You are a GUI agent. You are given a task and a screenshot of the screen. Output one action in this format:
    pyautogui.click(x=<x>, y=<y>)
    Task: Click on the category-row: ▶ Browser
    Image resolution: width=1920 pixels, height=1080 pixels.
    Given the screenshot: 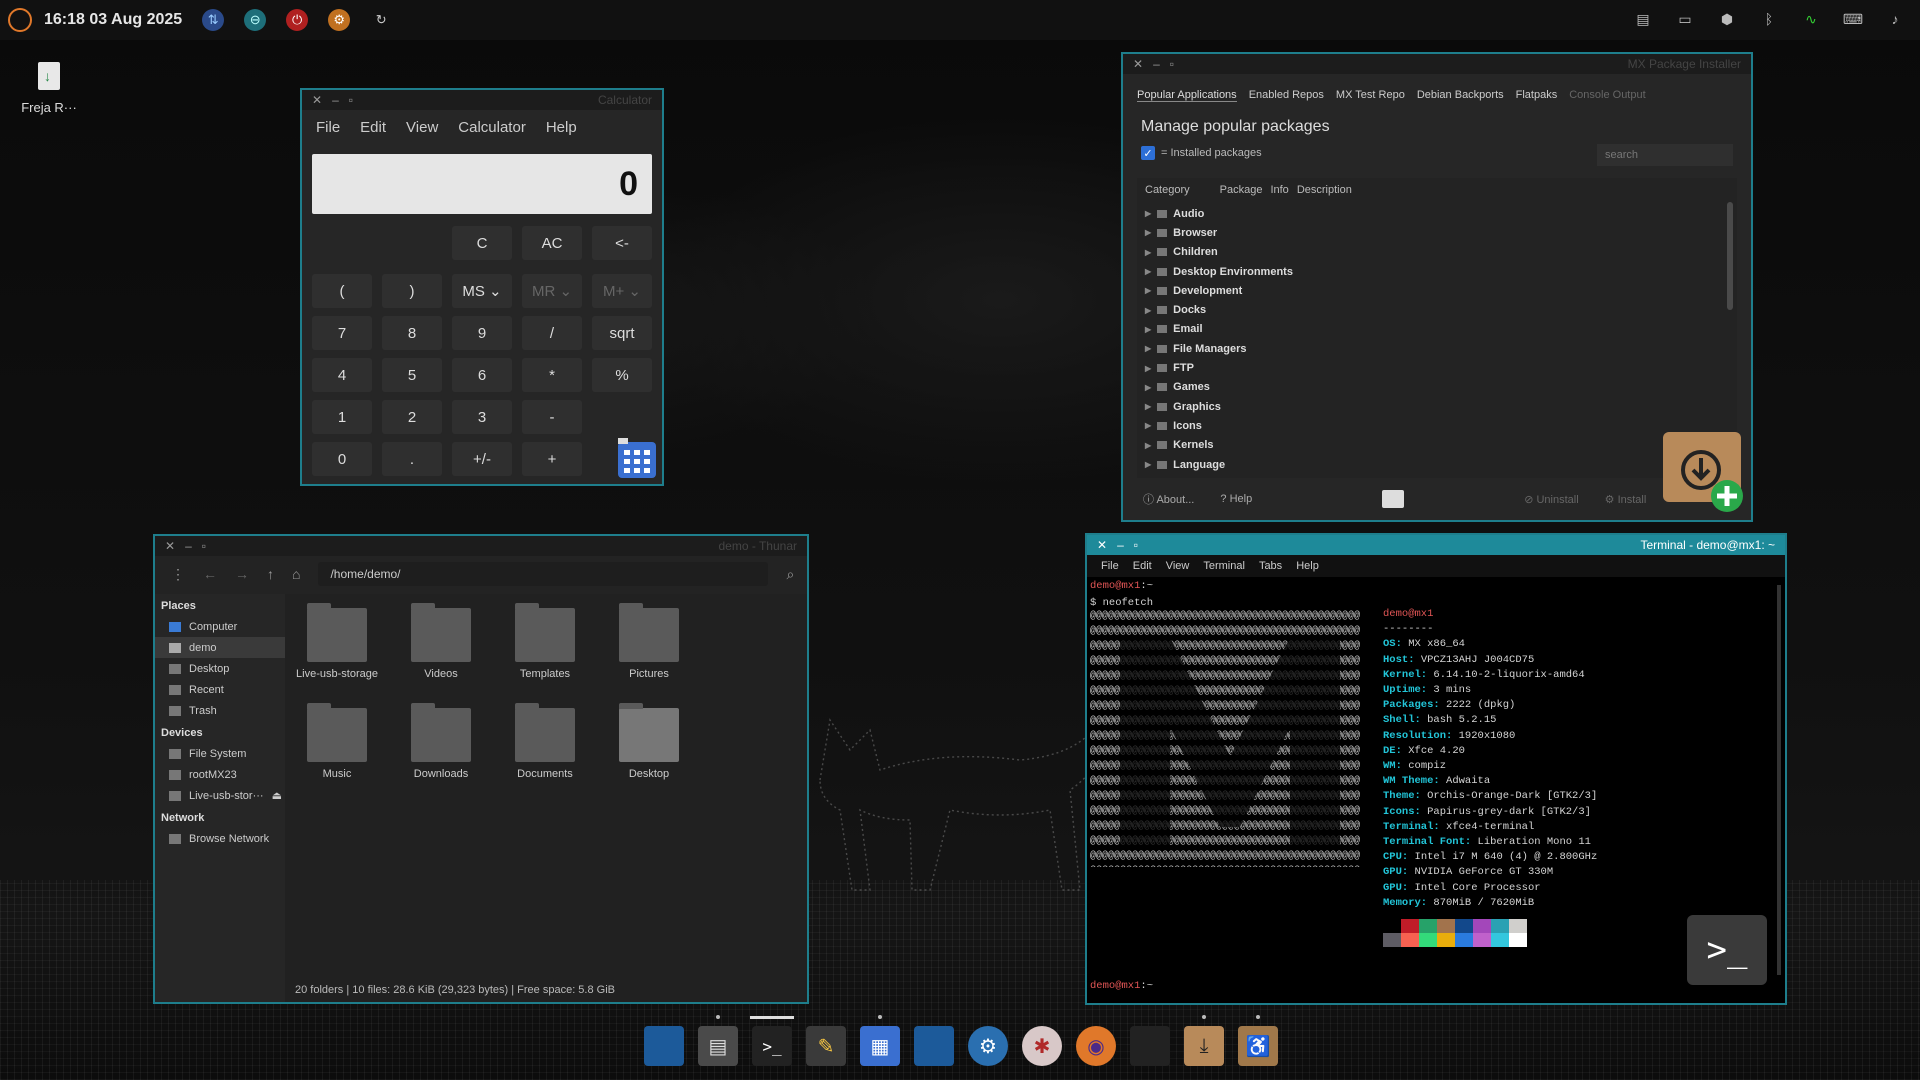 What is the action you would take?
    pyautogui.click(x=1437, y=232)
    